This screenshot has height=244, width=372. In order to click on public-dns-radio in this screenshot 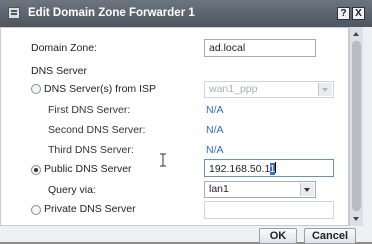, I will do `click(36, 170)`.